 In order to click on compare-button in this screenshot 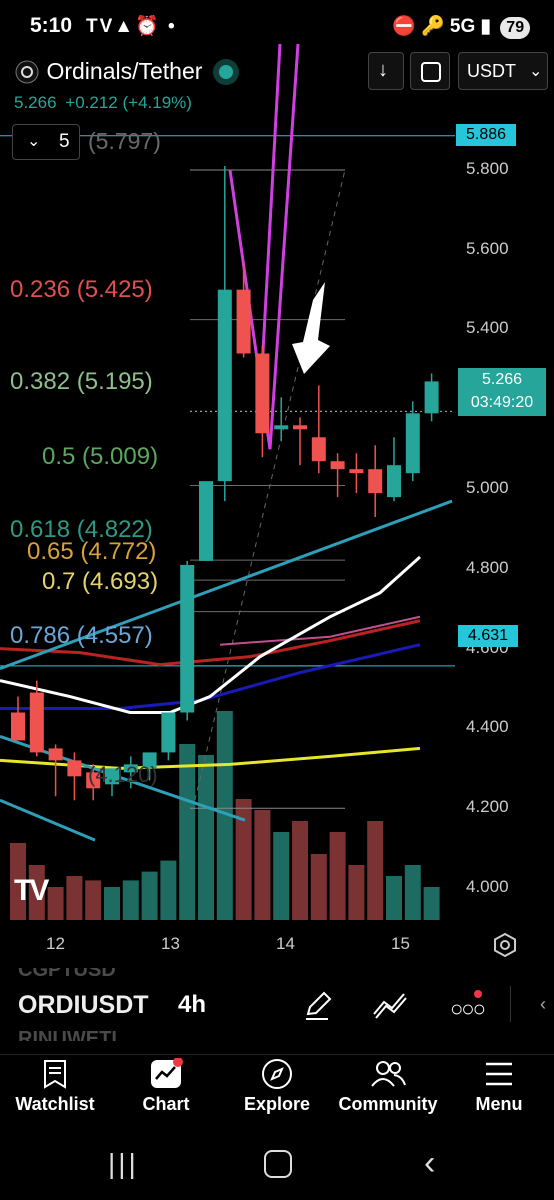, I will do `click(390, 1007)`.